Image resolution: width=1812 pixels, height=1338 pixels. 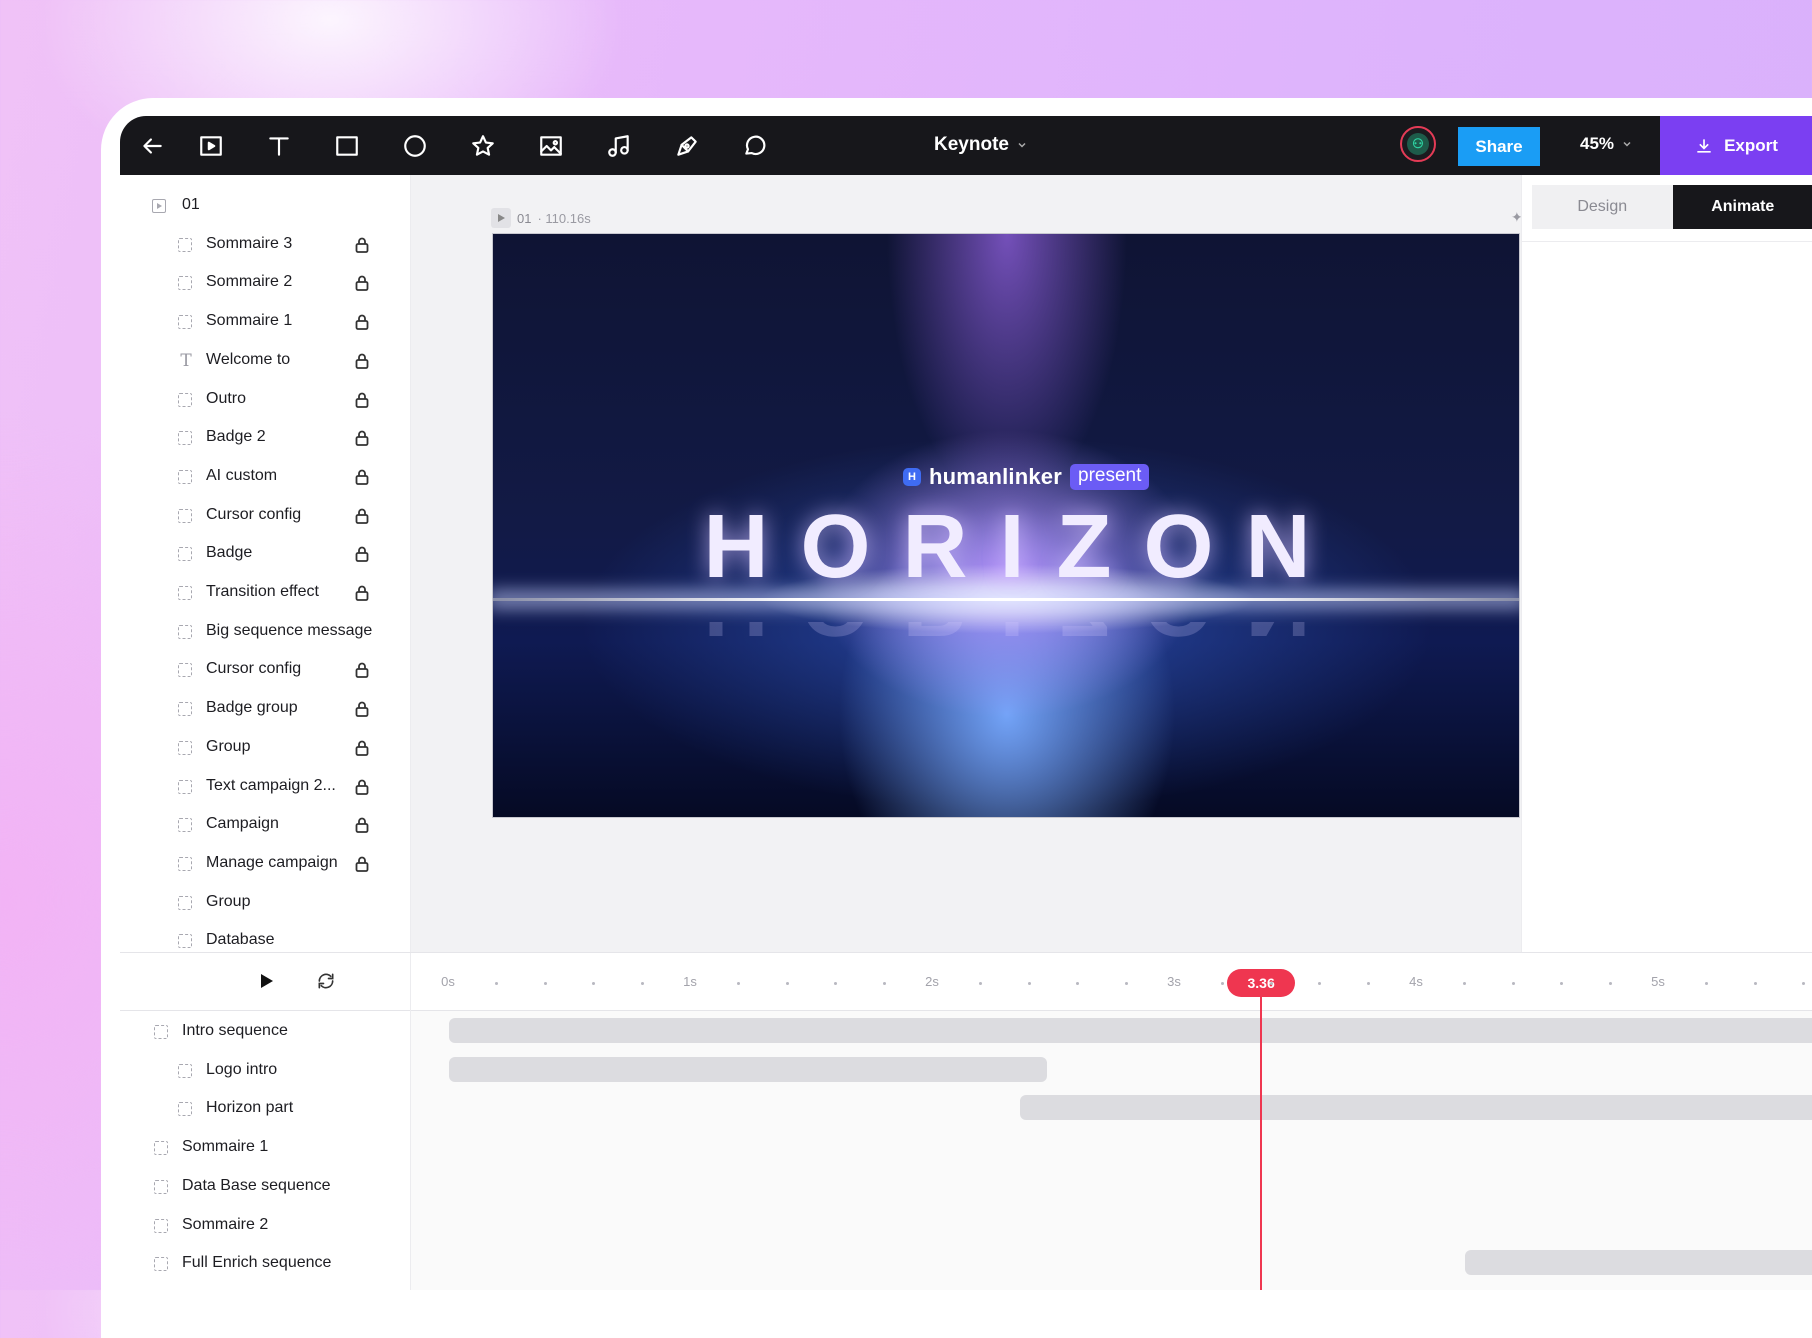 What do you see at coordinates (265, 1226) in the screenshot?
I see `timeline-layer-item: Sommaire 2` at bounding box center [265, 1226].